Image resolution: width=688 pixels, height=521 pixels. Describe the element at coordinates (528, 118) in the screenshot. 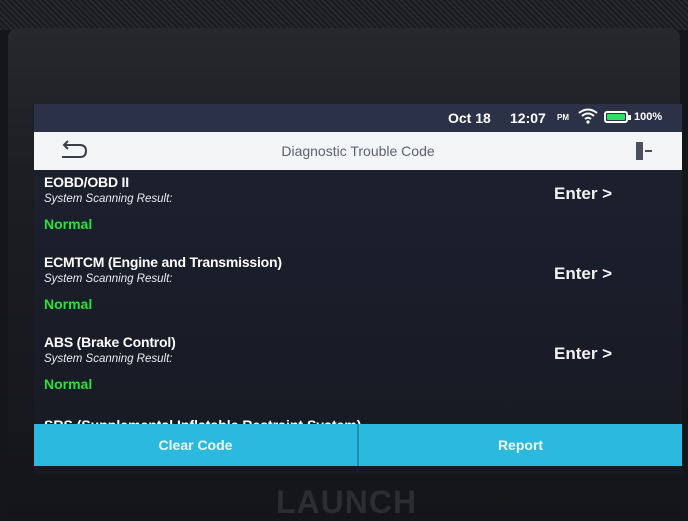

I see `status-time: 12:07` at that location.